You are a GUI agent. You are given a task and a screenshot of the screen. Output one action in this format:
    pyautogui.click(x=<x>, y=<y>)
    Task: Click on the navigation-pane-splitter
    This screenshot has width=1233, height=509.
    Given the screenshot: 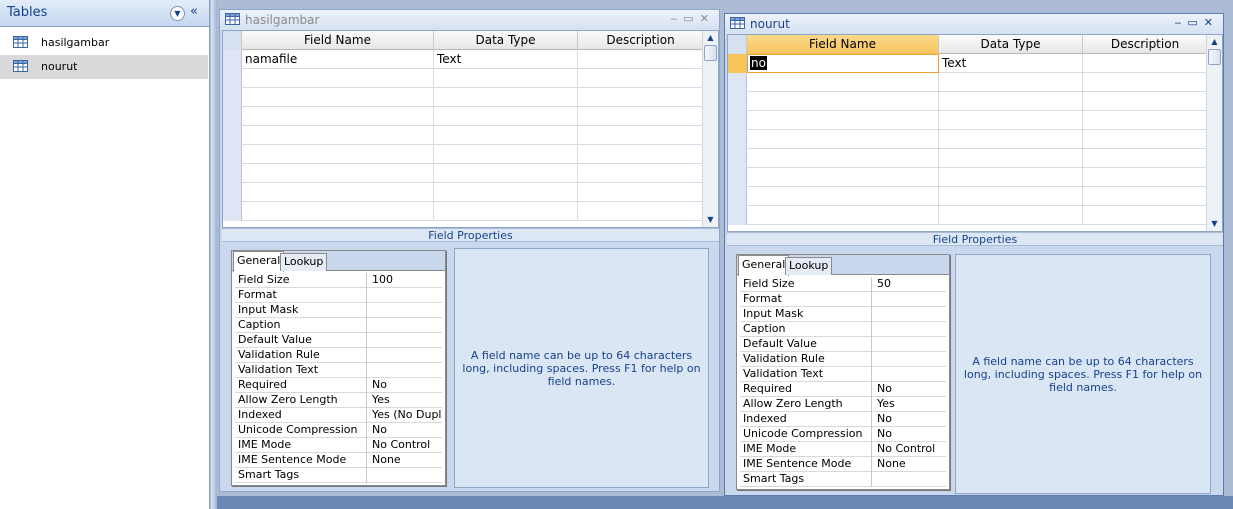 What is the action you would take?
    pyautogui.click(x=214, y=254)
    